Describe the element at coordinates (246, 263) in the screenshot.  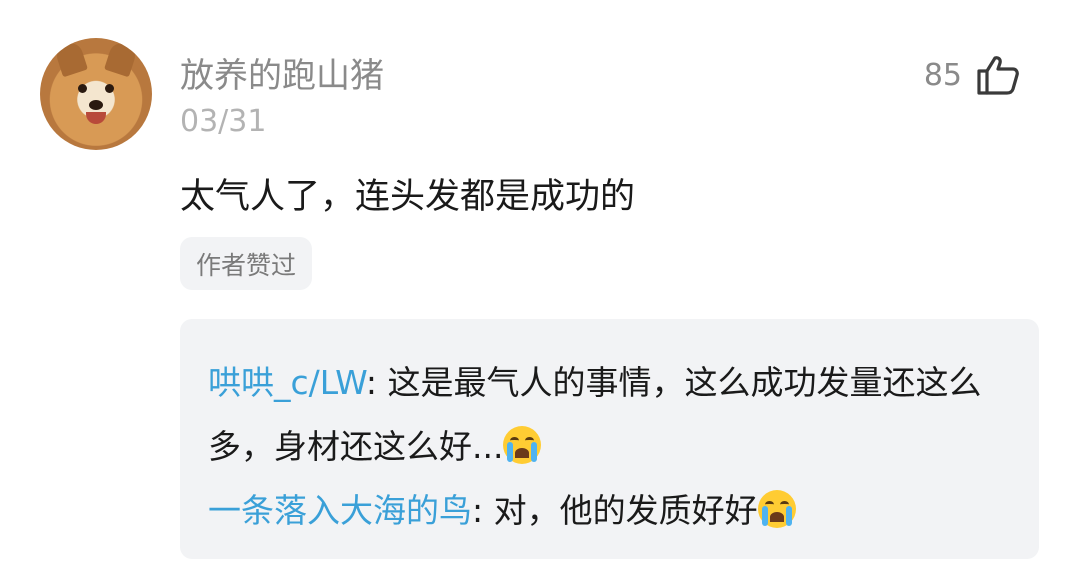
I see `author-liked-badge: 作者赞过` at that location.